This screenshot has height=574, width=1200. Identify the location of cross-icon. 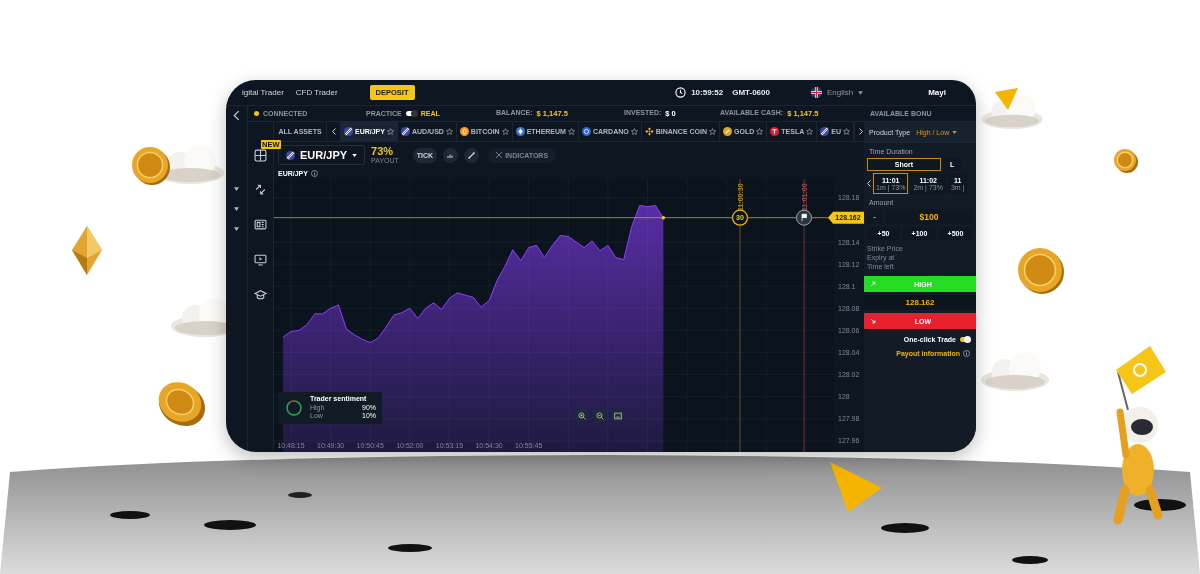
(499, 155).